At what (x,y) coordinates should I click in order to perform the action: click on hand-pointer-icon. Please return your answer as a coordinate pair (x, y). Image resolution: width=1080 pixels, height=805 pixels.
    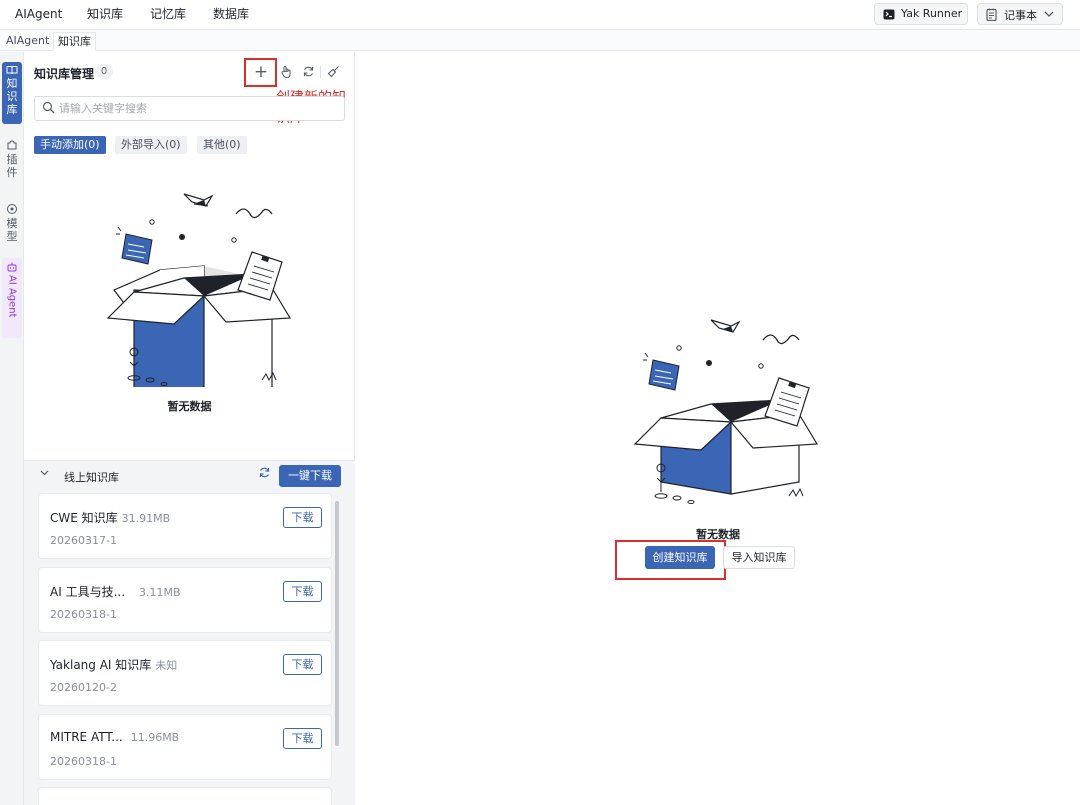
    Looking at the image, I should click on (285, 72).